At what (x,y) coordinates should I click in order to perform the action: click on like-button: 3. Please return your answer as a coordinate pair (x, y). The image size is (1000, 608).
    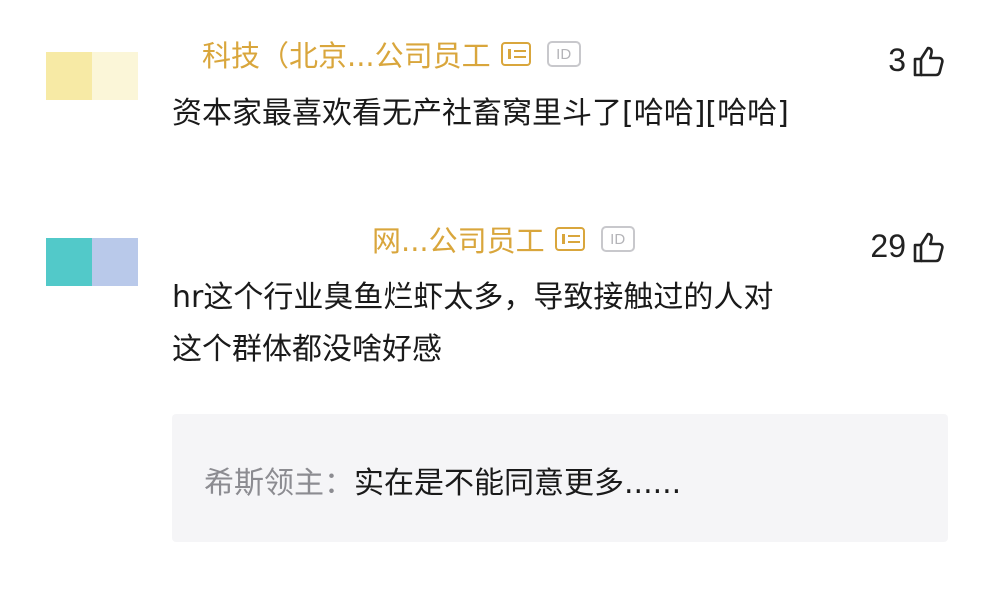
    Looking at the image, I should click on (917, 60).